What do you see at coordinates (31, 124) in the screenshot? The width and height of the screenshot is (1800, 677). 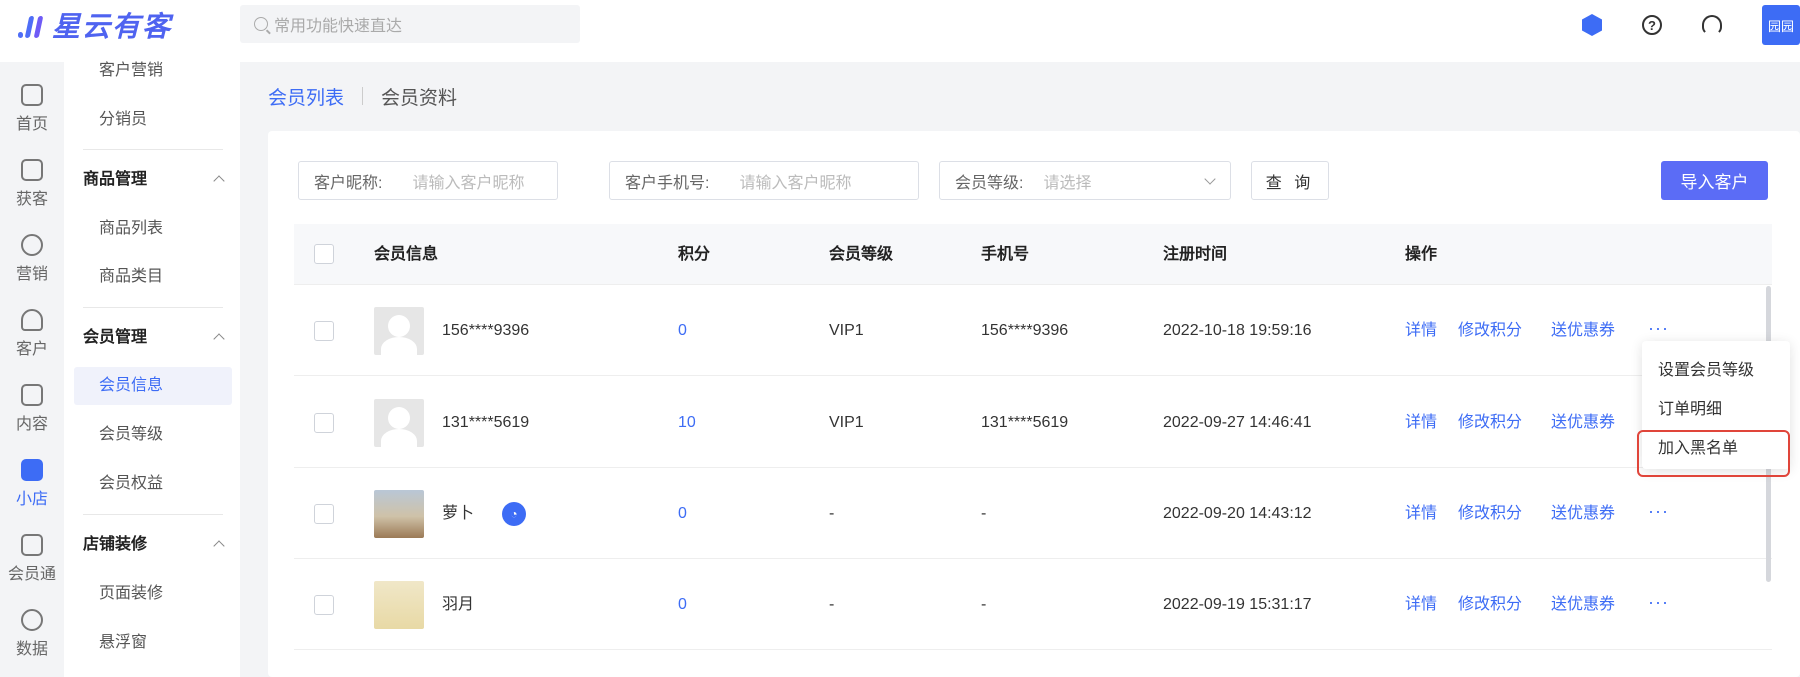 I see `rail-label: 首页` at bounding box center [31, 124].